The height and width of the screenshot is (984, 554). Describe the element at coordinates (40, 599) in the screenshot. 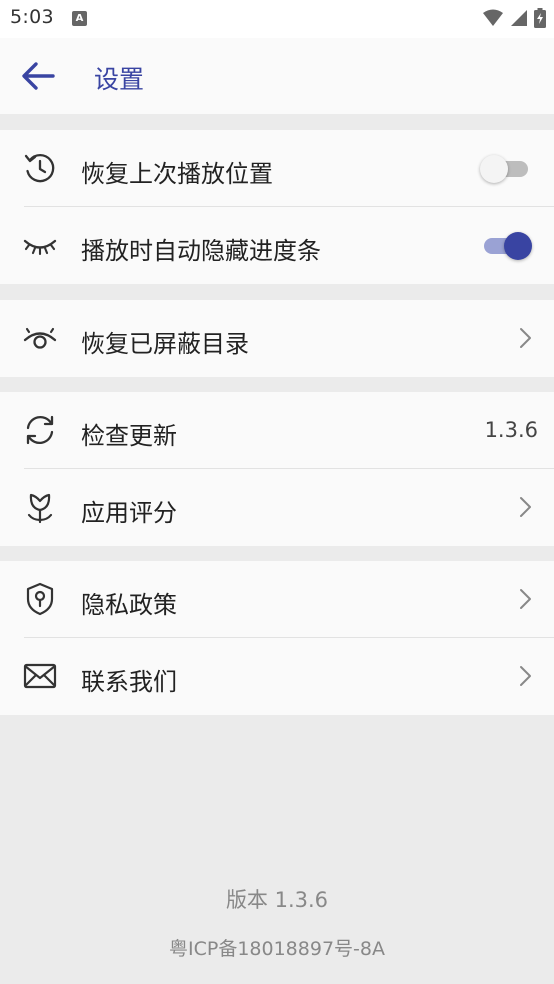

I see `shield-icon` at that location.